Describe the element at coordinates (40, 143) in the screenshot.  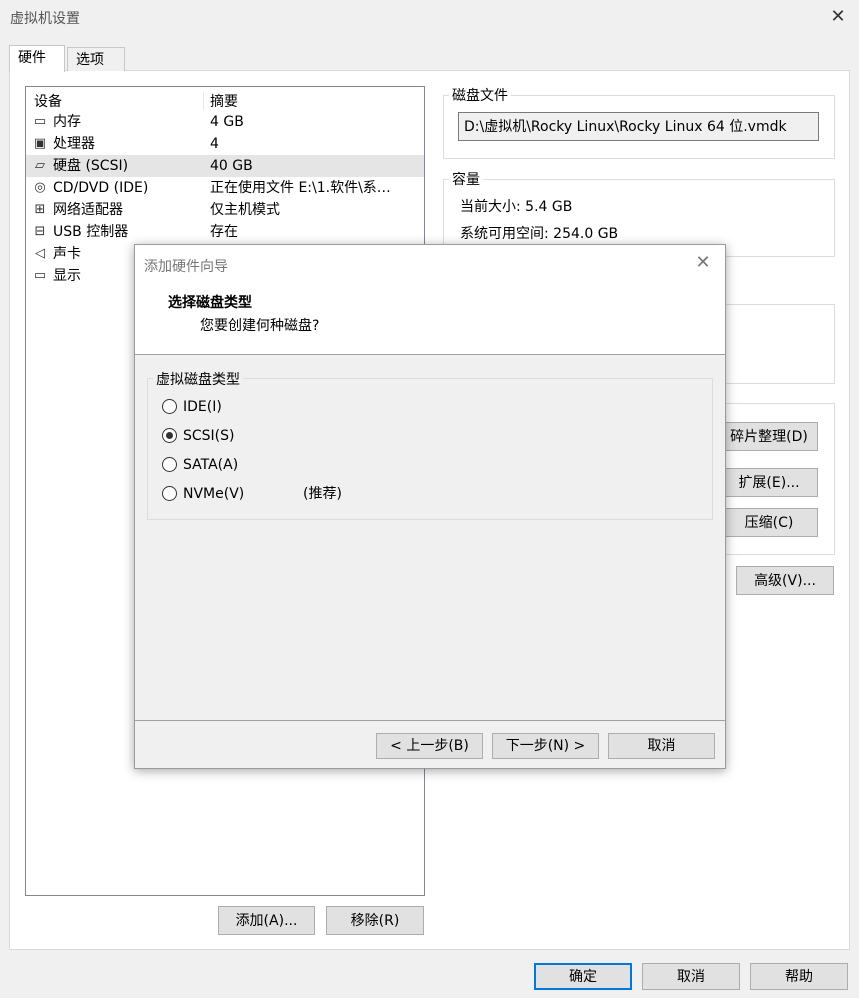
I see `cpu-icon: ▣` at that location.